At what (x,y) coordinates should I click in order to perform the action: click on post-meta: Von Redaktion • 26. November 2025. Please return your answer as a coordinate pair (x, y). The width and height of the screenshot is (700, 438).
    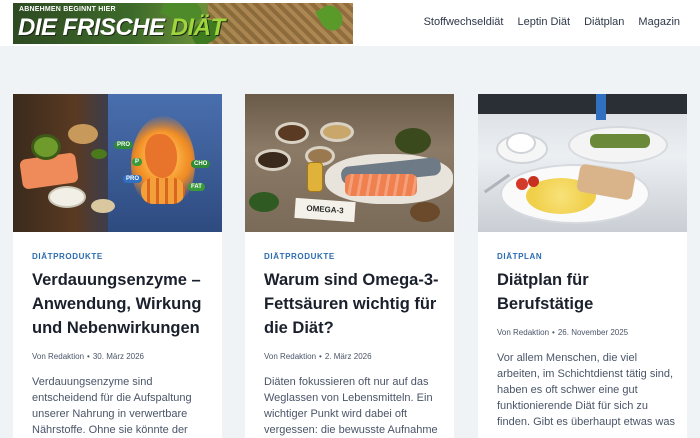
    Looking at the image, I should click on (563, 332).